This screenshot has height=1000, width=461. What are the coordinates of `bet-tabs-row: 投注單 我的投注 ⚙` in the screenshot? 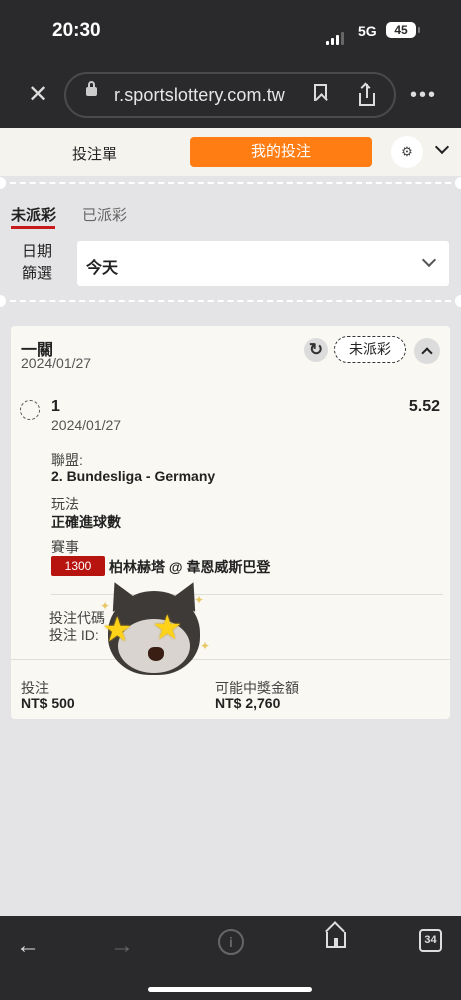 It's located at (230, 152).